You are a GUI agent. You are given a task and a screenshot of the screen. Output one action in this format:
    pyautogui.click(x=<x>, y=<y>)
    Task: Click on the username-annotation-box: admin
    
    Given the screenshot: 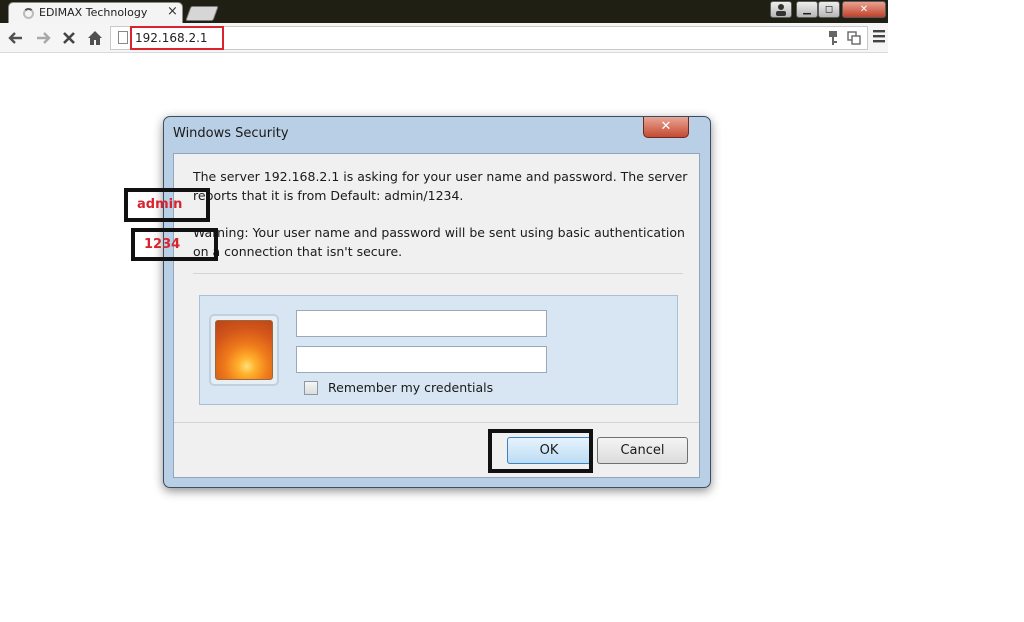 What is the action you would take?
    pyautogui.click(x=167, y=205)
    